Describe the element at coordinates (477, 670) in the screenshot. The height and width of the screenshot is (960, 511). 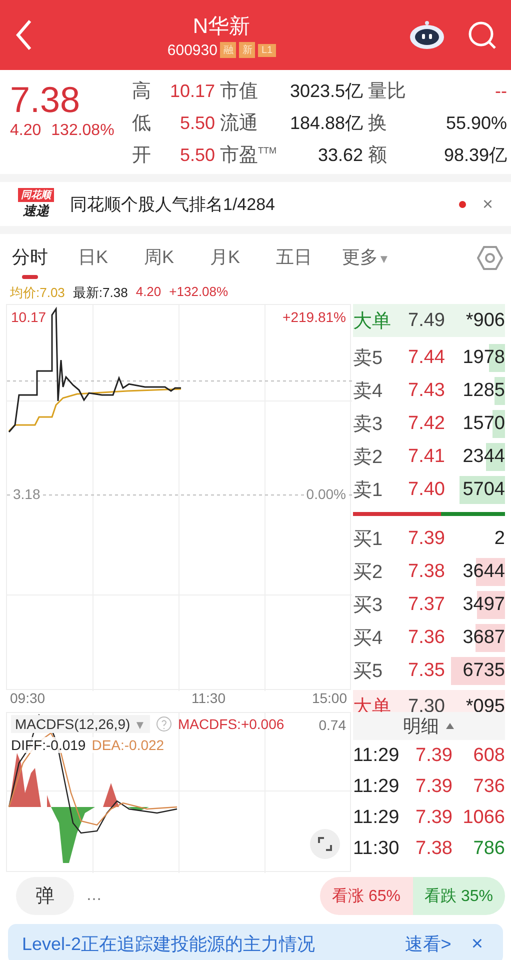
I see `order-volume: 6735` at that location.